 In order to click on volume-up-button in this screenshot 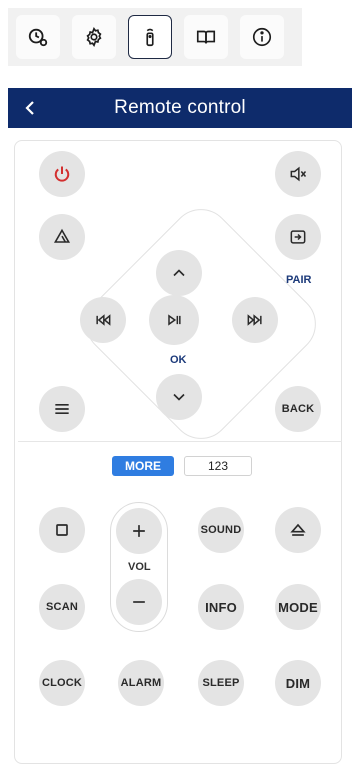, I will do `click(139, 531)`.